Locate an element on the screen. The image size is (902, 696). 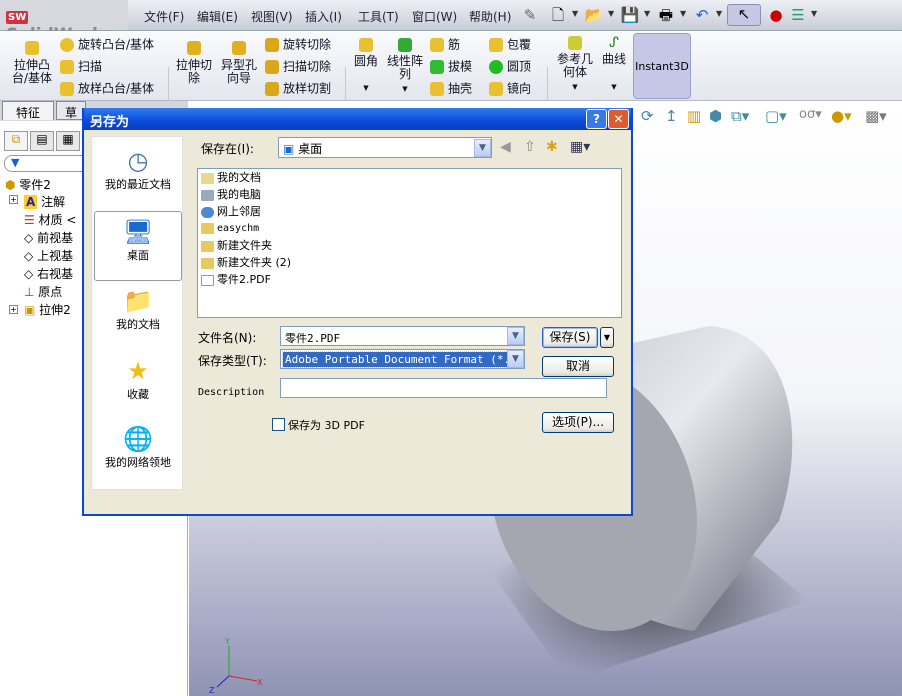
back-icon: ◀ is located at coordinates (505, 147).